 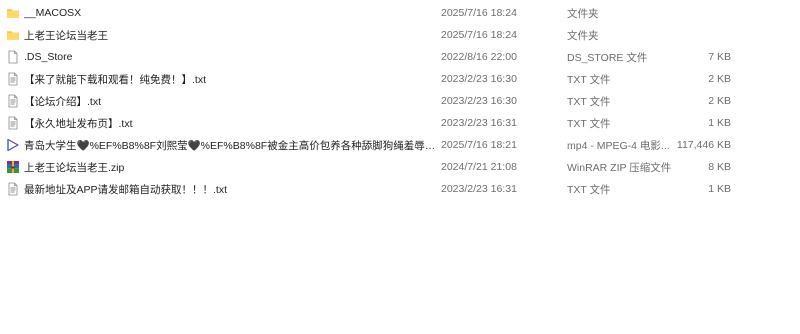 I want to click on modified-date: 2022/8/16 22:00, so click(x=479, y=57).